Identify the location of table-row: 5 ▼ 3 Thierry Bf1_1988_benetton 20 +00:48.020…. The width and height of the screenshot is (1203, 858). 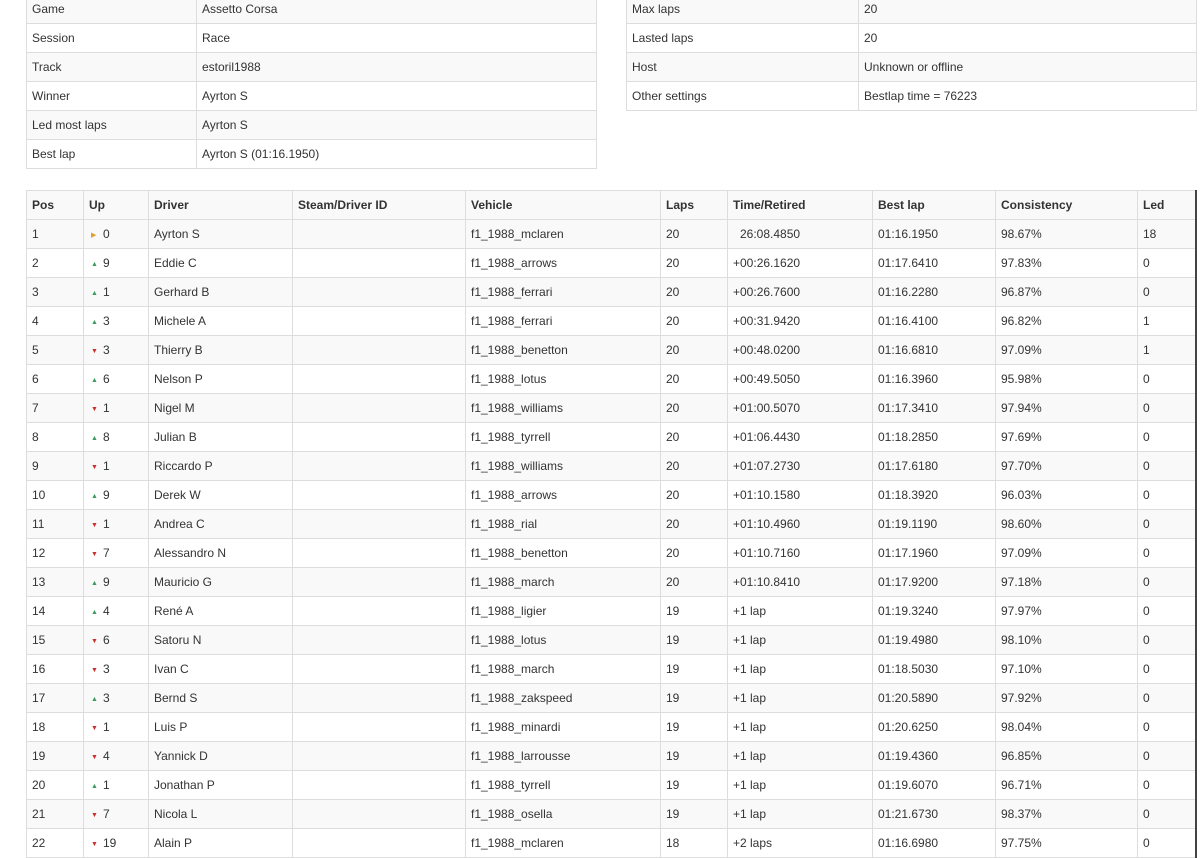
(611, 350).